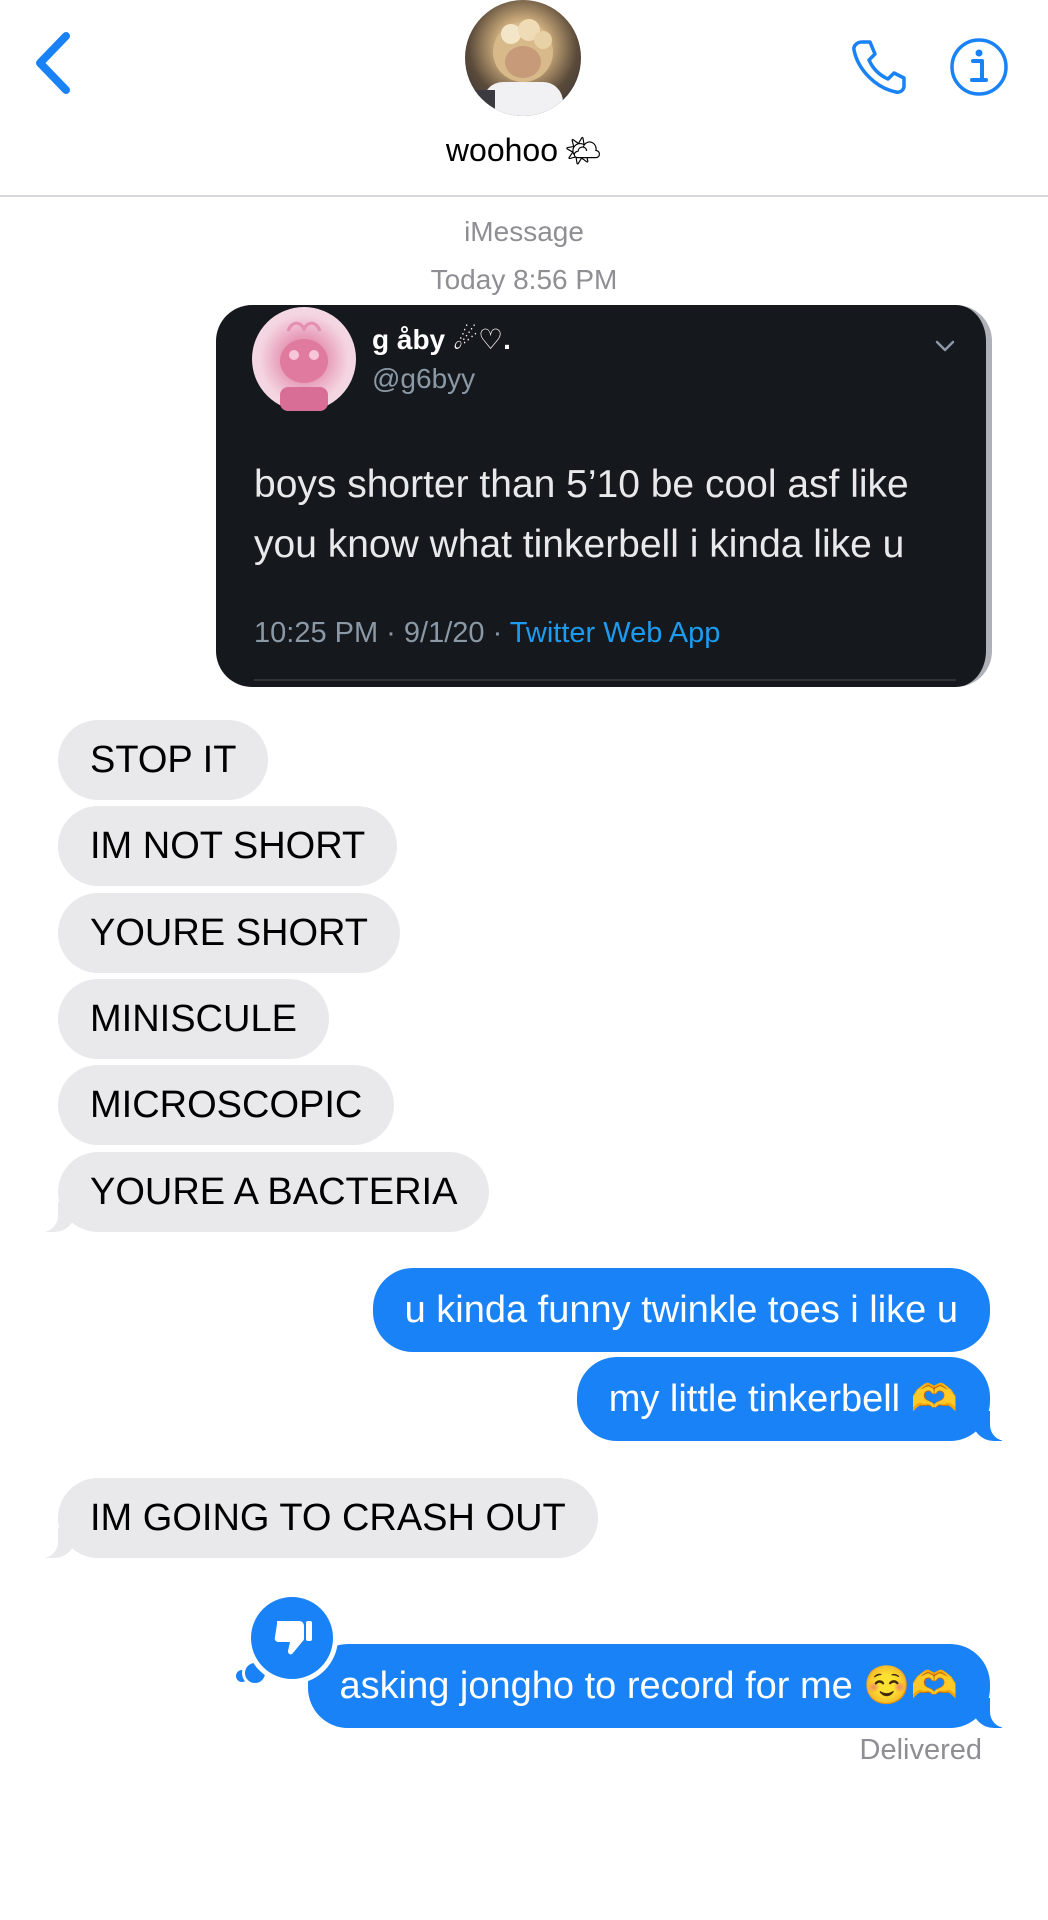  What do you see at coordinates (794, 1399) in the screenshot?
I see `message-bubble-sent: my little tinkerbell 🫶` at bounding box center [794, 1399].